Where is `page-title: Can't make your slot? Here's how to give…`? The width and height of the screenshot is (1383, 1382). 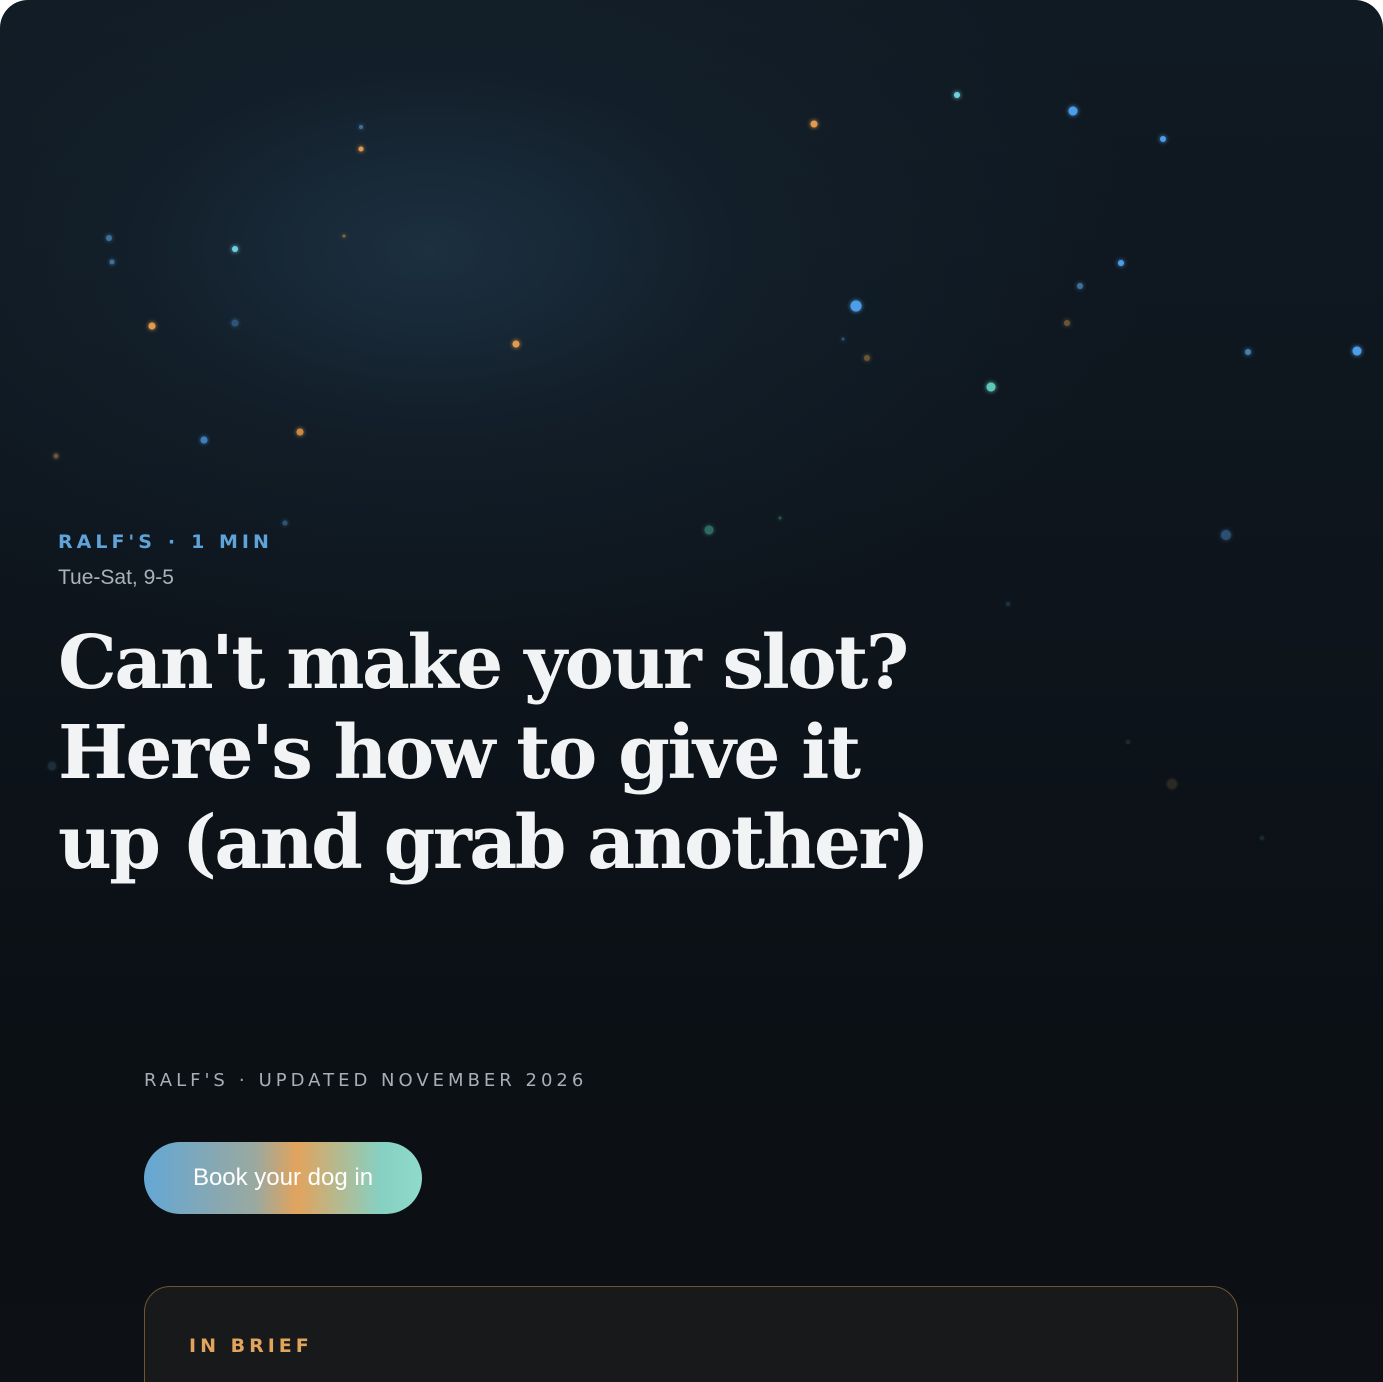 page-title: Can't make your slot? Here's how to give… is located at coordinates (494, 753).